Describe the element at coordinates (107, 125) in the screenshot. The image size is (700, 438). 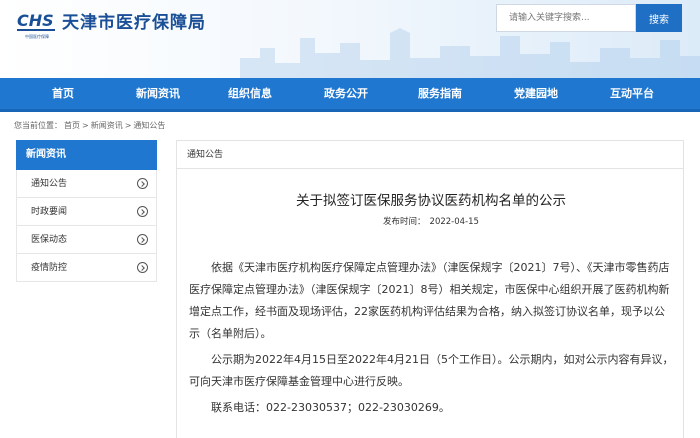
I see `breadcrumb-item-news: 新闻资讯` at that location.